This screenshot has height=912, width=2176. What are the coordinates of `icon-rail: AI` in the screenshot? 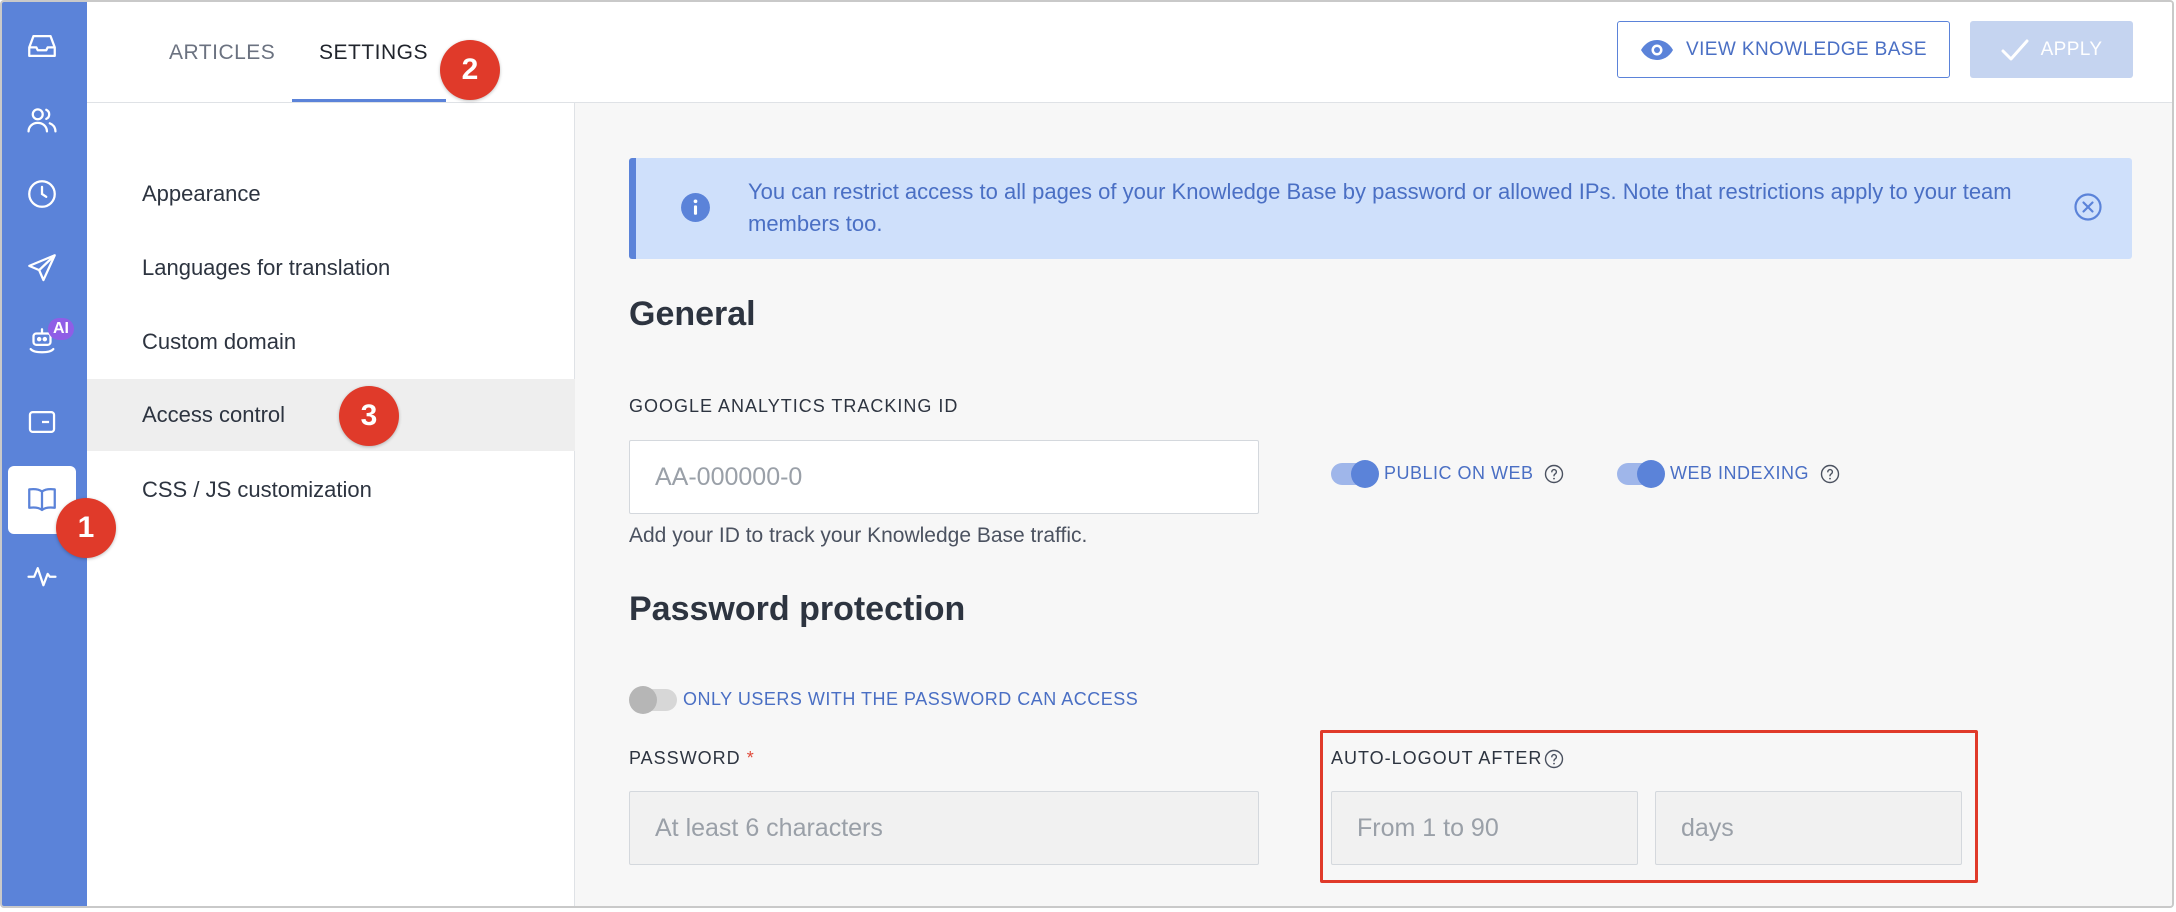 It's located at (44, 454).